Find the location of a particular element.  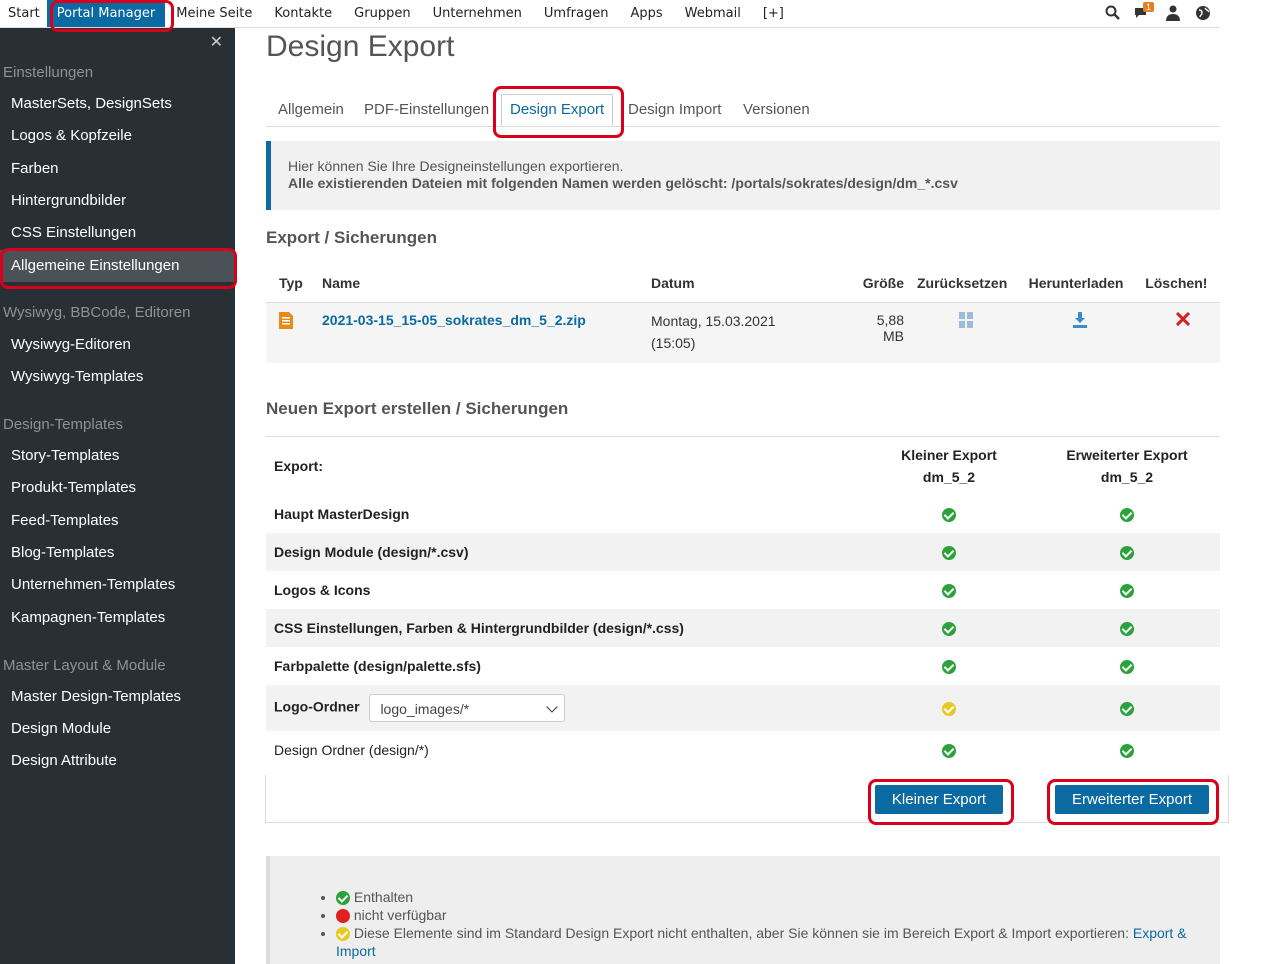

file-link: 2021-03-15_15-05_sokrates_dm_5_2.zip is located at coordinates (454, 320).